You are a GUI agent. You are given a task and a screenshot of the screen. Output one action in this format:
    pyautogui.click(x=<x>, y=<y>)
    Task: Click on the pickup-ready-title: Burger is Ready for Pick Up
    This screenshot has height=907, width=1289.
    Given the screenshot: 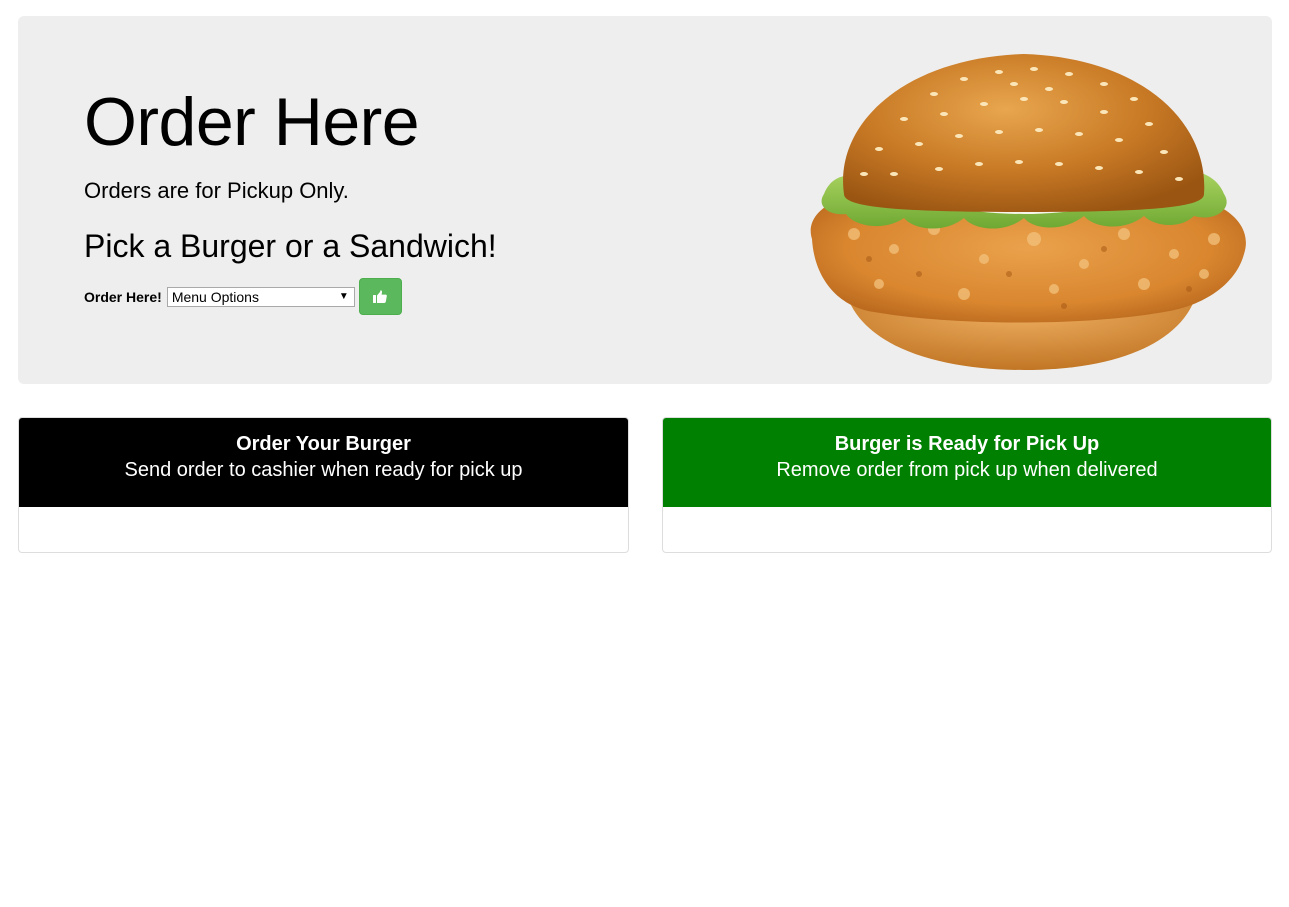 What is the action you would take?
    pyautogui.click(x=967, y=444)
    